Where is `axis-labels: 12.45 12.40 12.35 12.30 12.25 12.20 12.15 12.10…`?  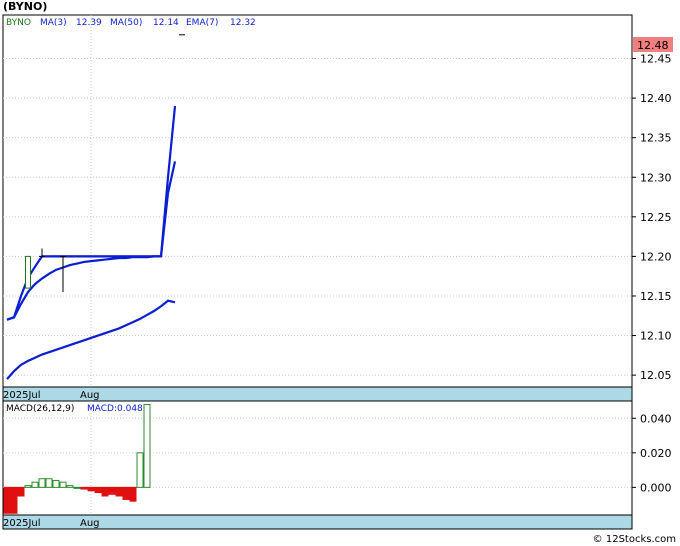 axis-labels: 12.45 12.40 12.35 12.30 12.25 12.20 12.15 12.10… is located at coordinates (652, 273).